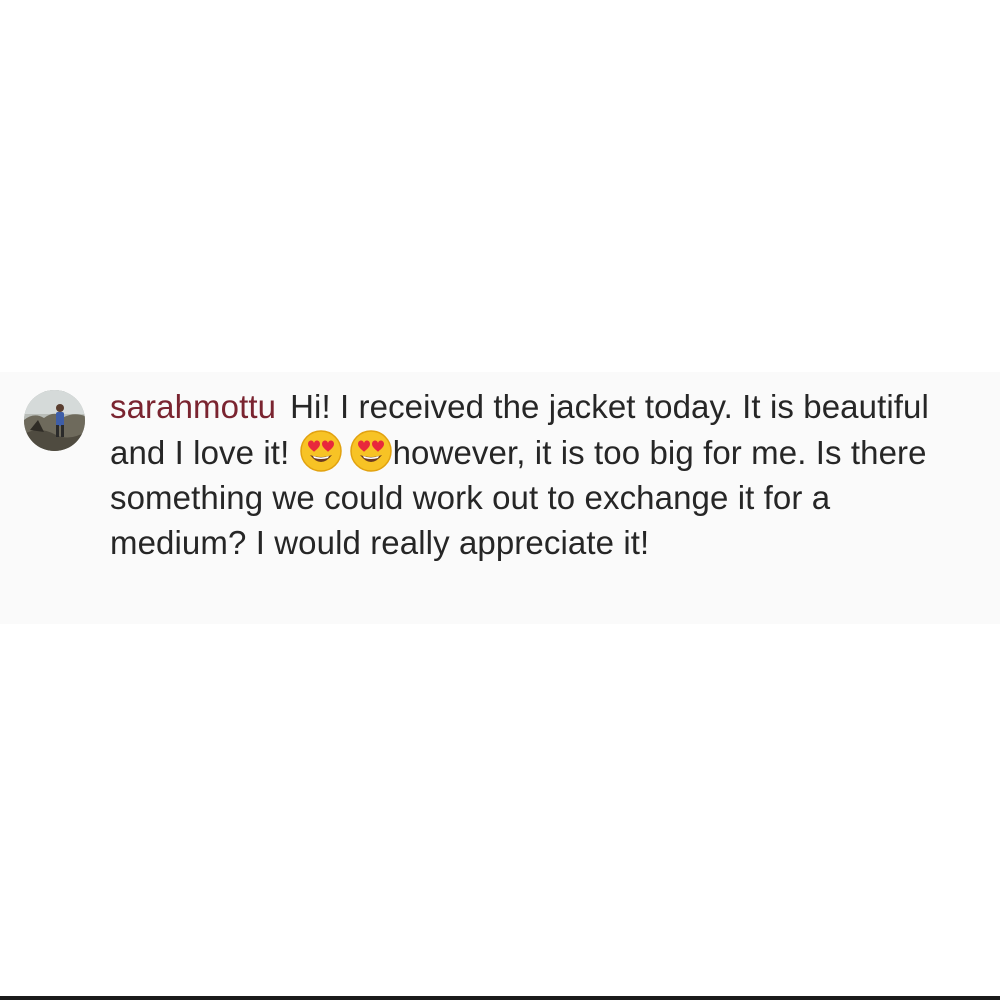  Describe the element at coordinates (500, 998) in the screenshot. I see `bottom-divider` at that location.